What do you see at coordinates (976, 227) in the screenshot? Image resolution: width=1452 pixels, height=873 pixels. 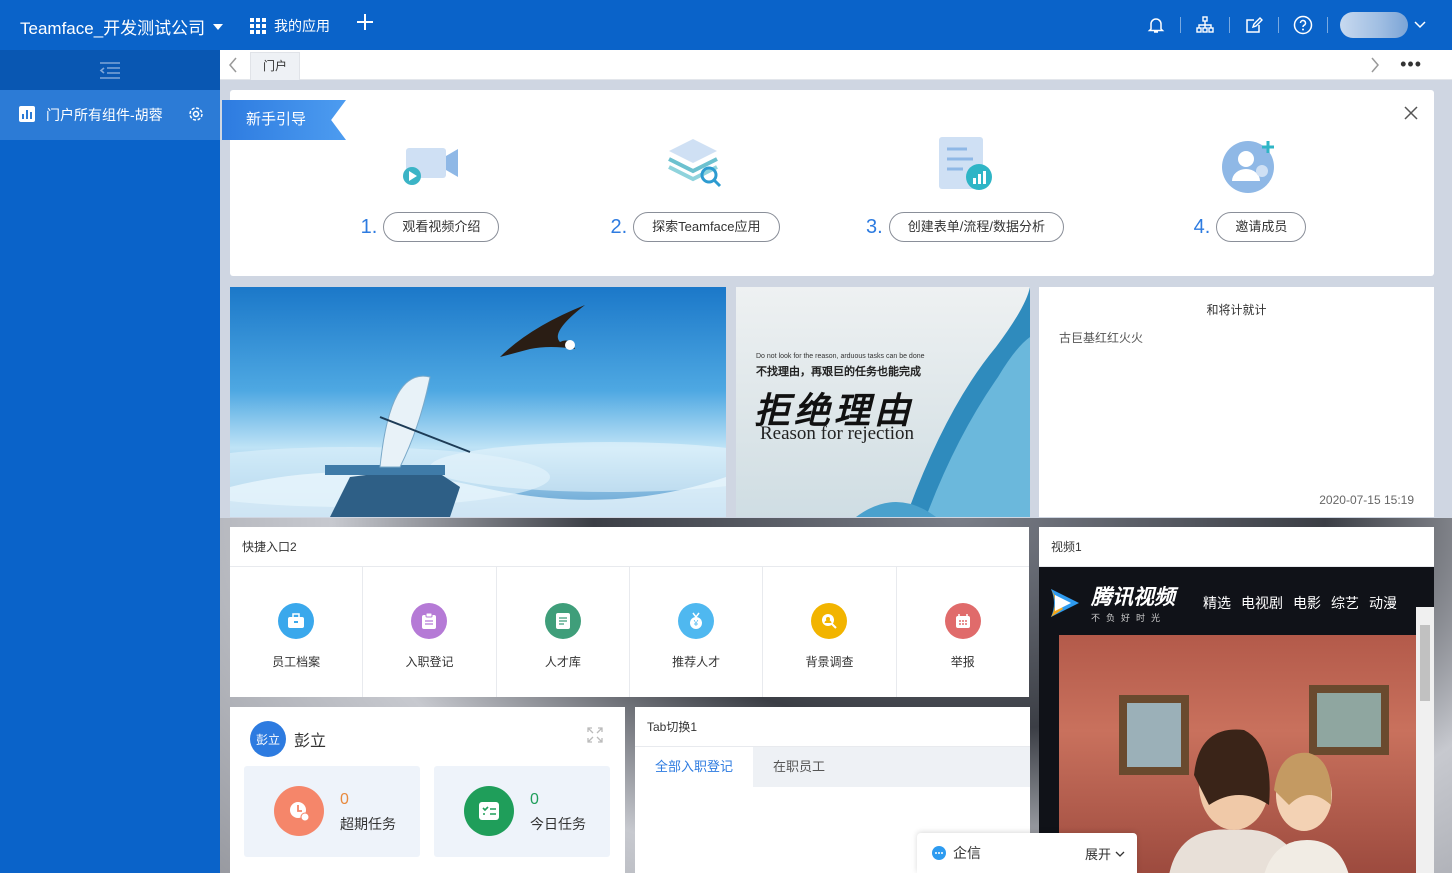 I see `create-form-button: 创建表单/流程/数据分析` at bounding box center [976, 227].